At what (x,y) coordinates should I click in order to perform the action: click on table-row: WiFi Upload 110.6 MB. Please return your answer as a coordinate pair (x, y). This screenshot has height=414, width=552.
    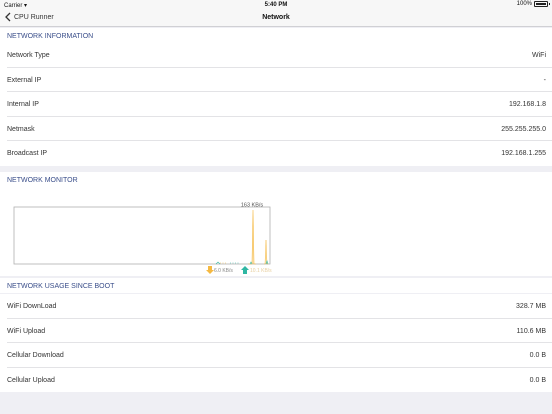
    Looking at the image, I should click on (276, 331).